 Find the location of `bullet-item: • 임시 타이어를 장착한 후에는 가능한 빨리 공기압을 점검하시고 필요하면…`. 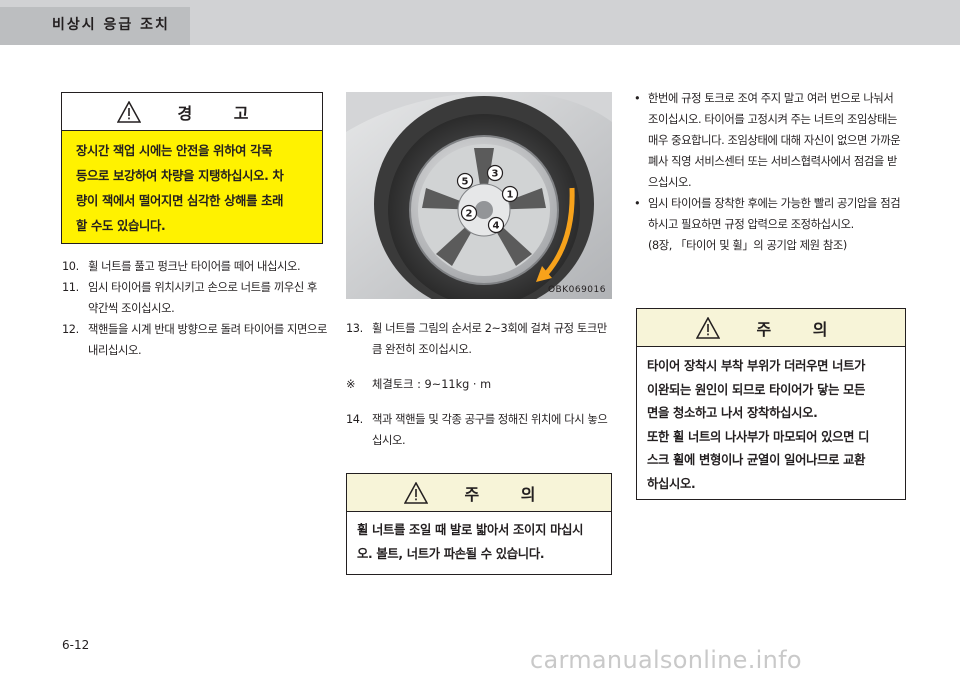

bullet-item: • 임시 타이어를 장착한 후에는 가능한 빨리 공기압을 점검하시고 필요하면… is located at coordinates (770, 214).